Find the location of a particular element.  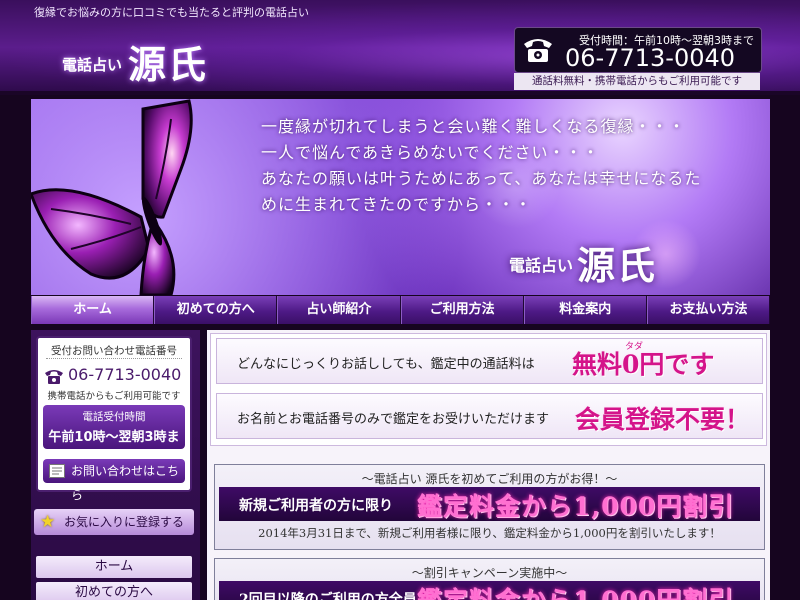

campaign-label: 新規ご利用者の方に限り is located at coordinates (316, 506).